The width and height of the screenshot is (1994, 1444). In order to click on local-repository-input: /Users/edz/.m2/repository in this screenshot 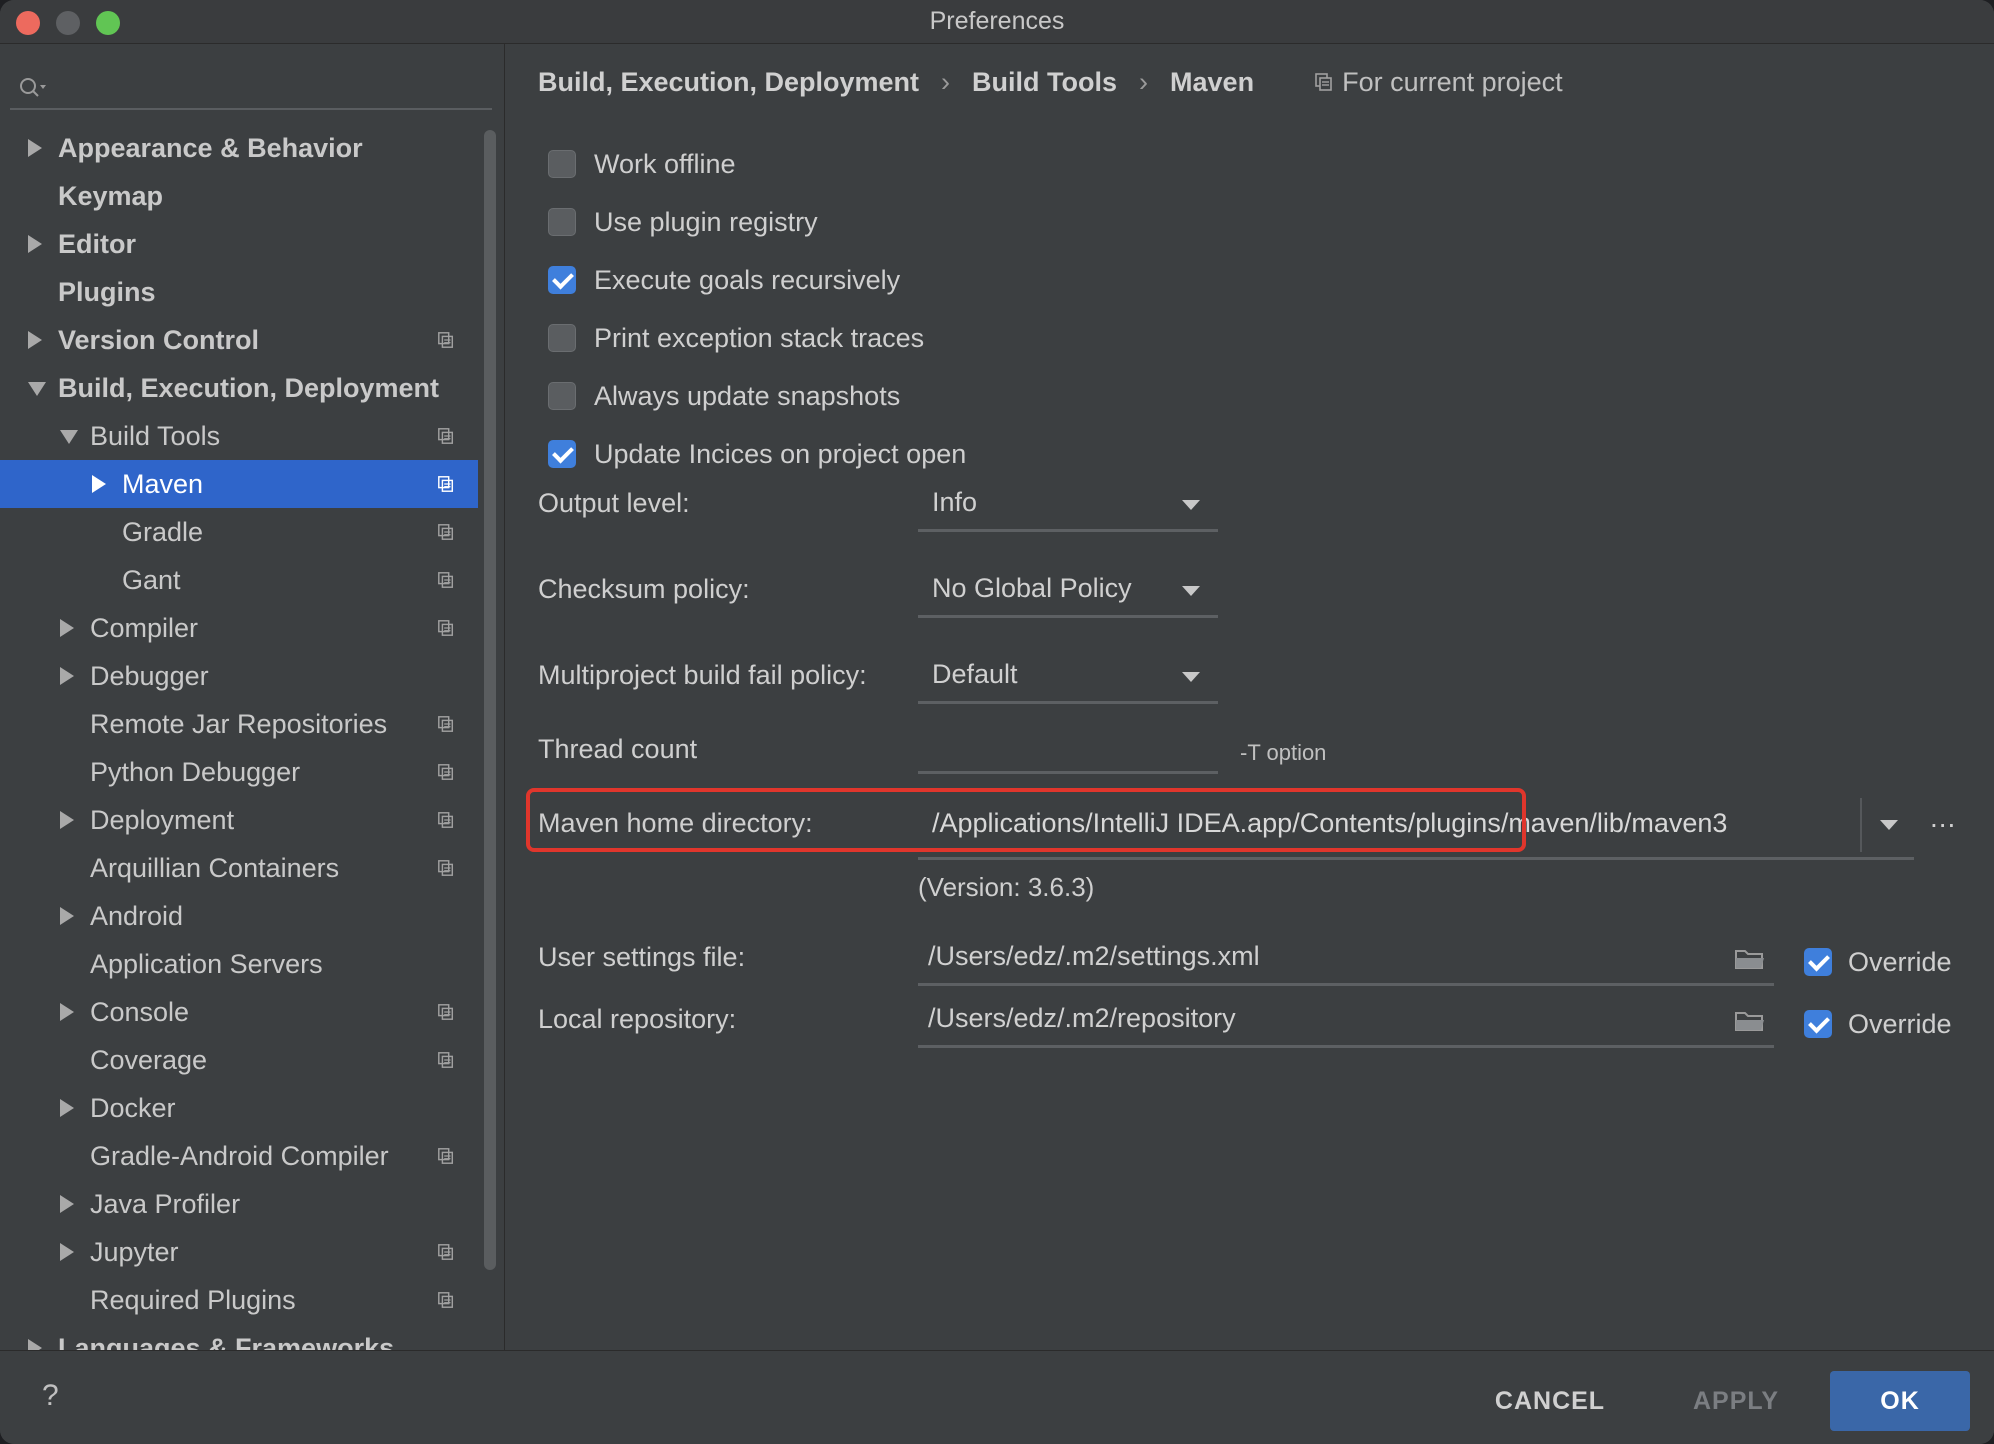, I will do `click(1346, 1020)`.